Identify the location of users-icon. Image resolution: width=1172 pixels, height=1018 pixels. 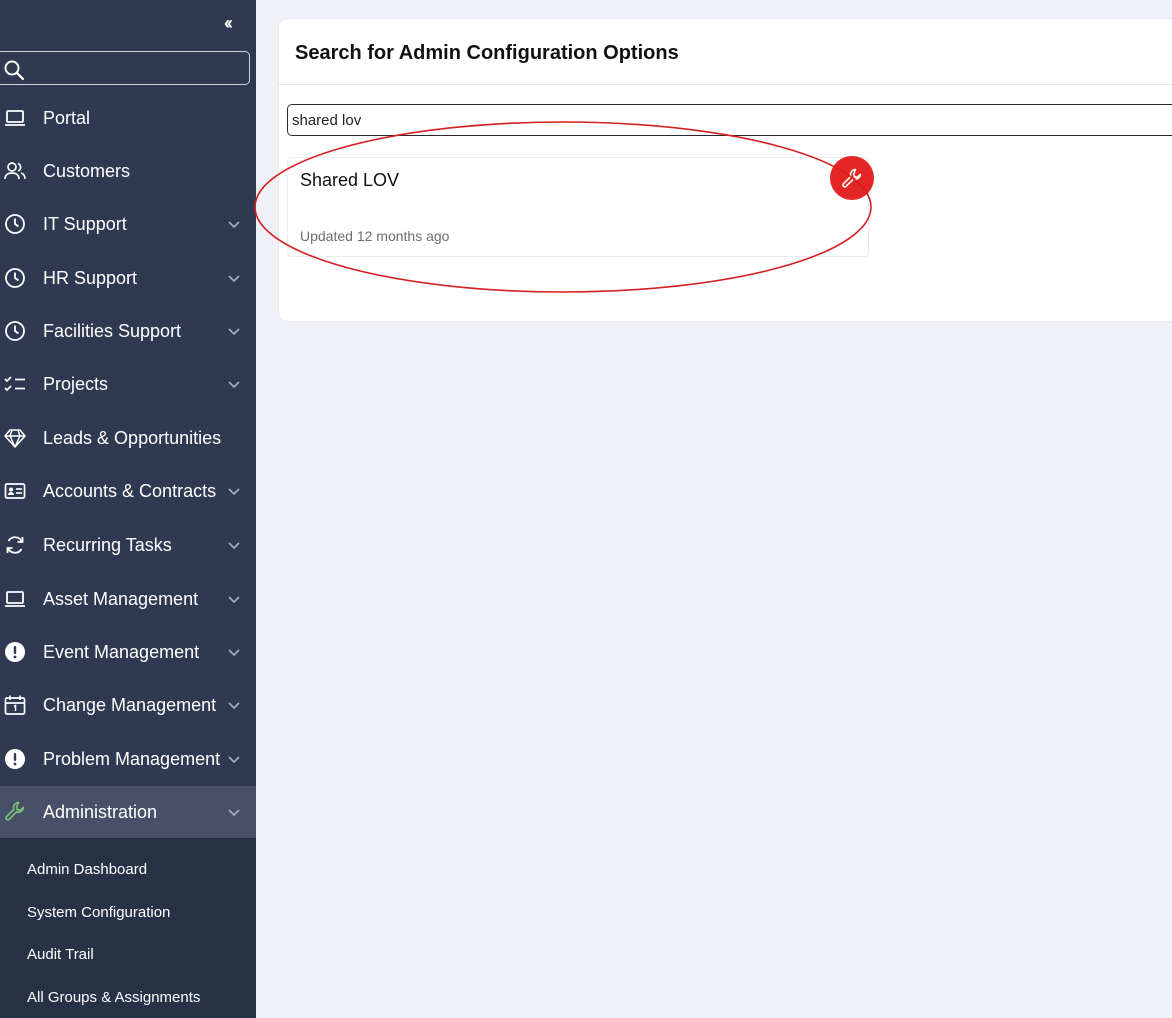
(15, 171).